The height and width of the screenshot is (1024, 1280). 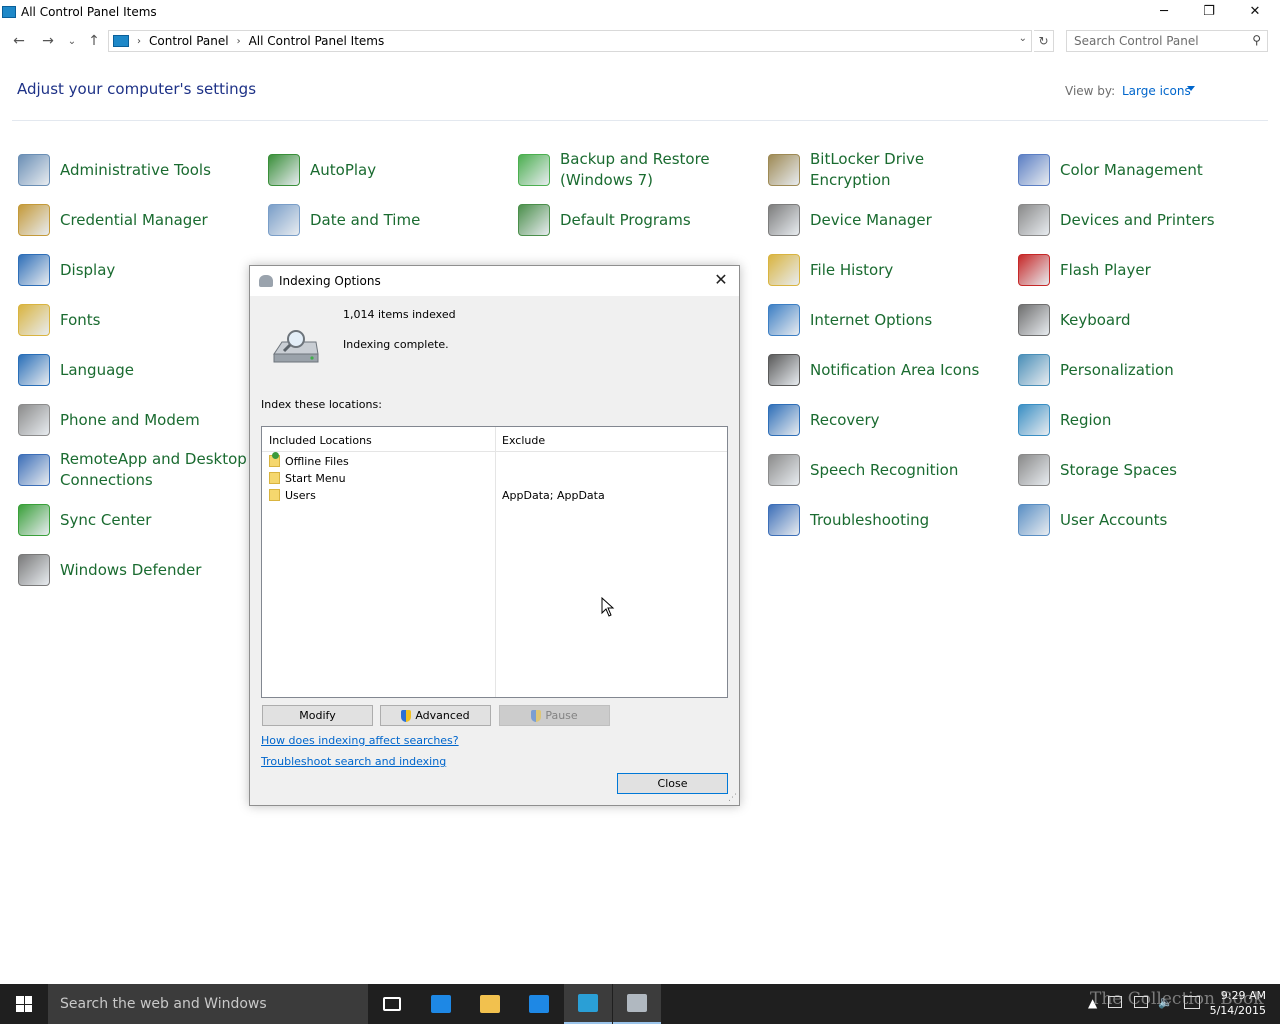 What do you see at coordinates (353, 761) in the screenshot?
I see `troubleshoot-link: Troubleshoot search and indexing` at bounding box center [353, 761].